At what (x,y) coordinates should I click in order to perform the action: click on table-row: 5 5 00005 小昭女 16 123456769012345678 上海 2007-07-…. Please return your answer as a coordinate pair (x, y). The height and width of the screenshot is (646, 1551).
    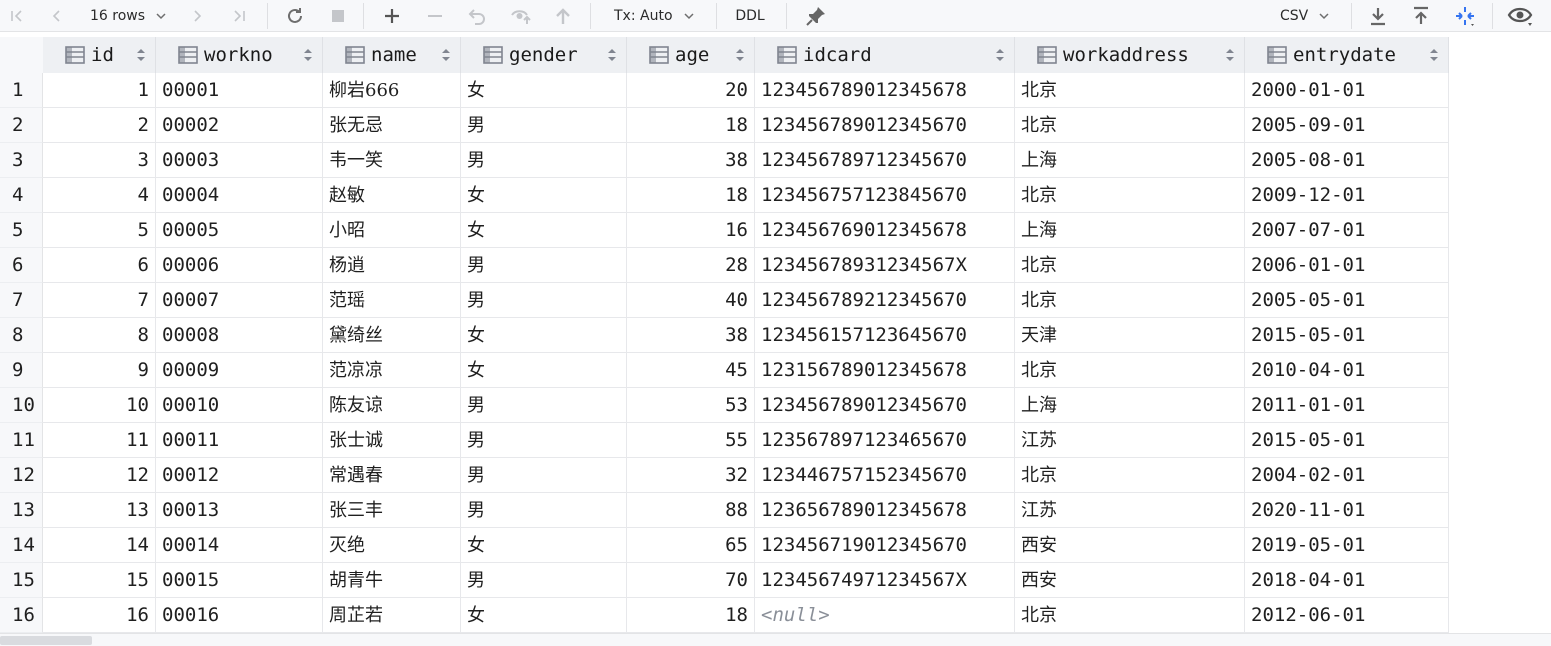
    Looking at the image, I should click on (724, 230).